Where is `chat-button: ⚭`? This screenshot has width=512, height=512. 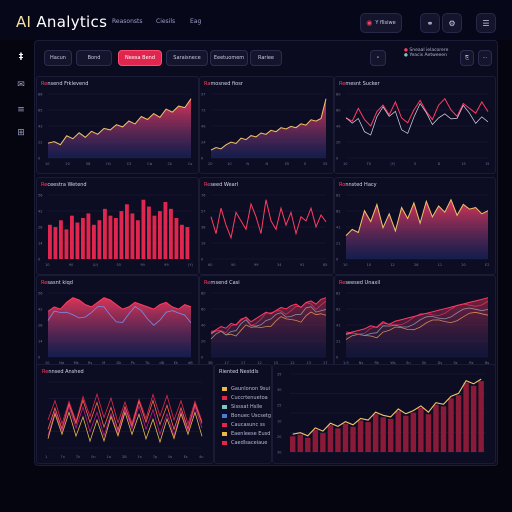
chat-button: ⚭ is located at coordinates (430, 23).